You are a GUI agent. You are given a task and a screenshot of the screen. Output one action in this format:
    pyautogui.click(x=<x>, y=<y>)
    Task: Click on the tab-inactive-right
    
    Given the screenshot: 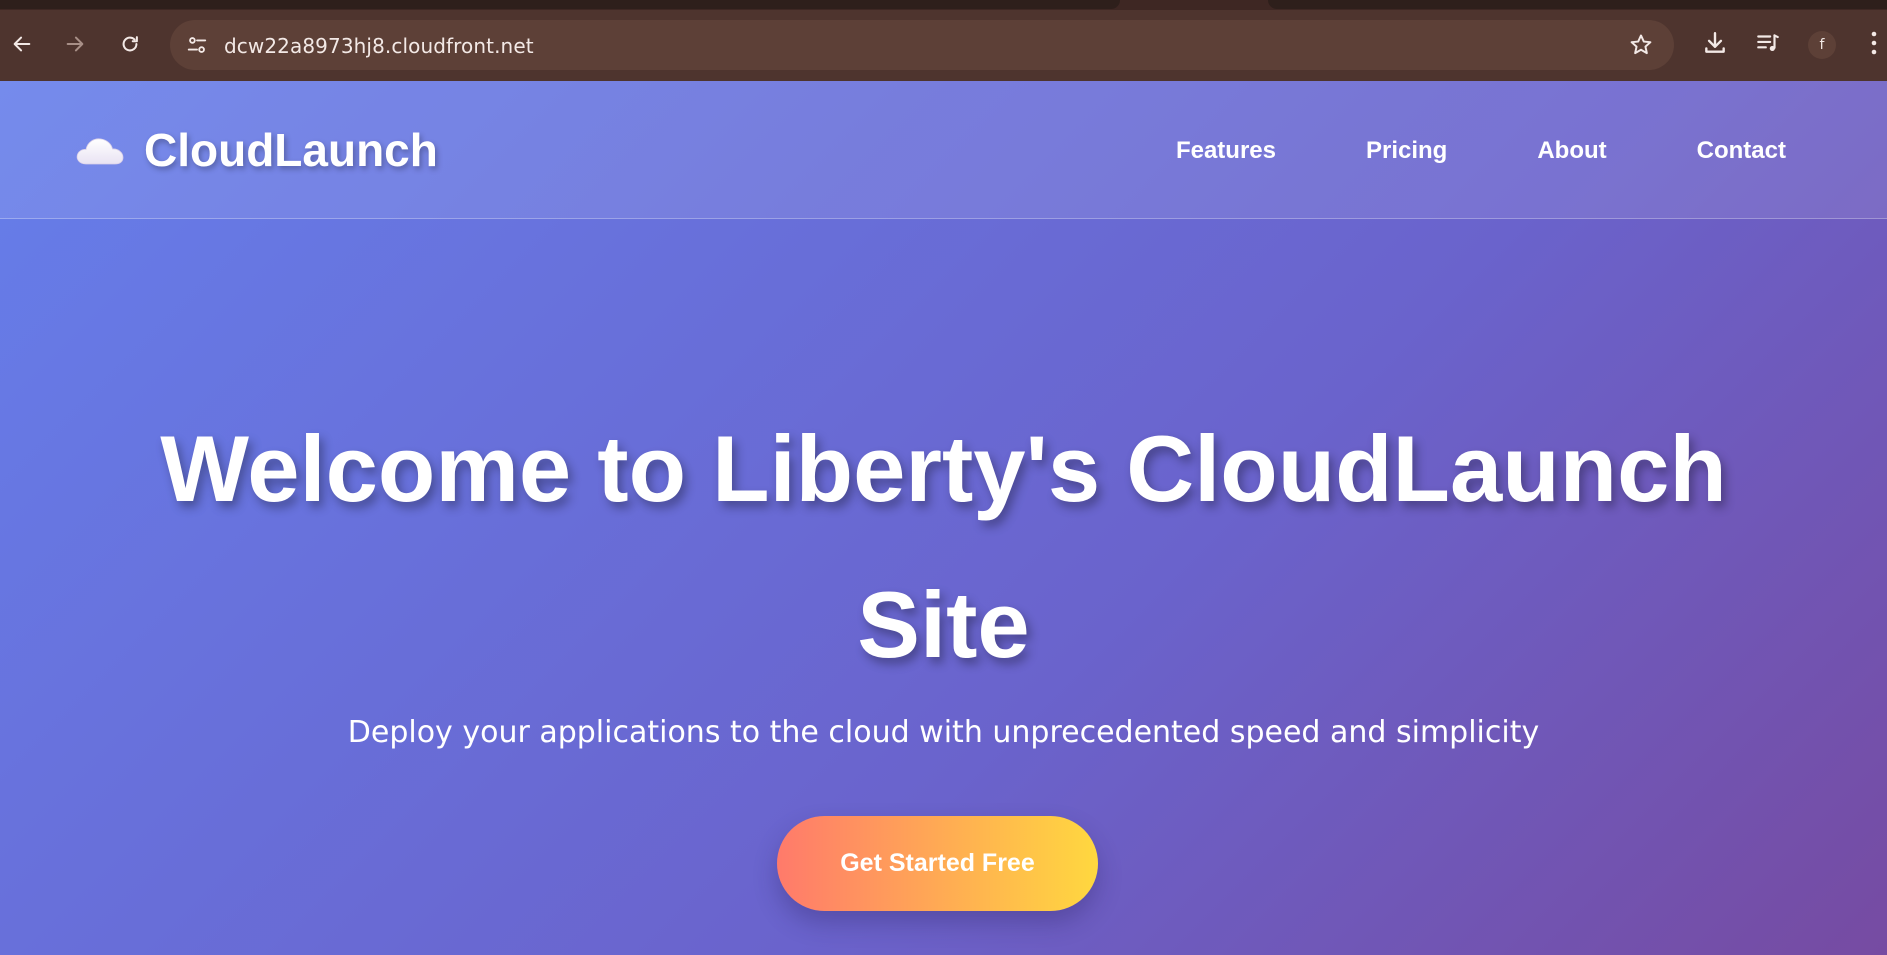 What is the action you would take?
    pyautogui.click(x=1577, y=4)
    